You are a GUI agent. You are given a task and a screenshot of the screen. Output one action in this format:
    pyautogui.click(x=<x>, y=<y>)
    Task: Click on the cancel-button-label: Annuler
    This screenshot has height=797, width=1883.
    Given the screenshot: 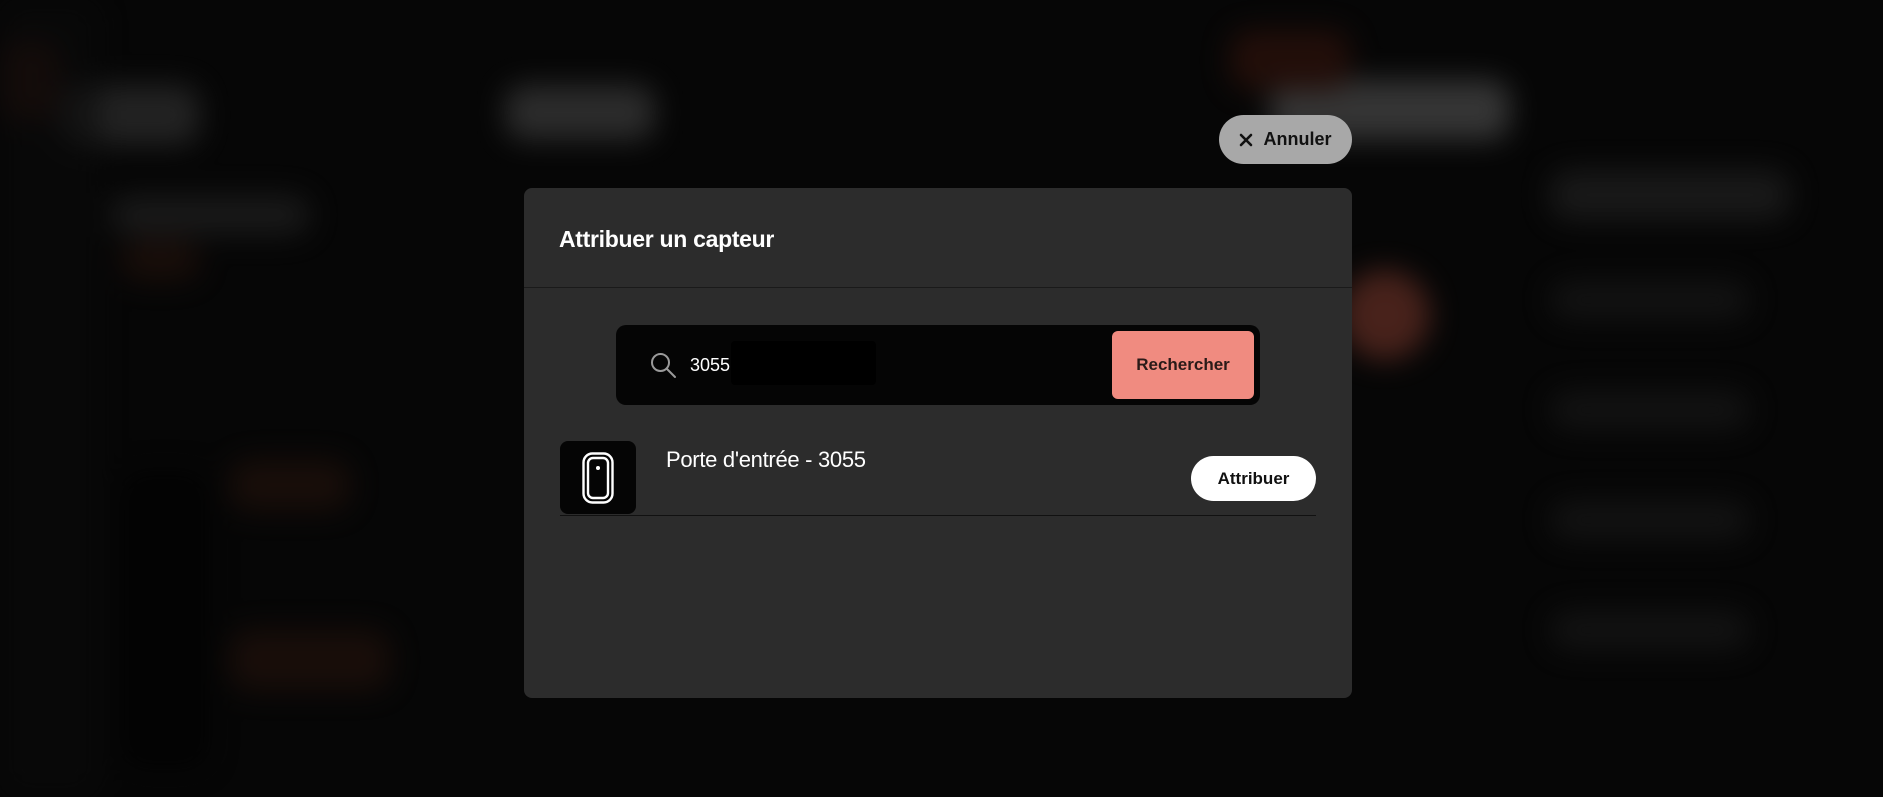 What is the action you would take?
    pyautogui.click(x=1297, y=139)
    